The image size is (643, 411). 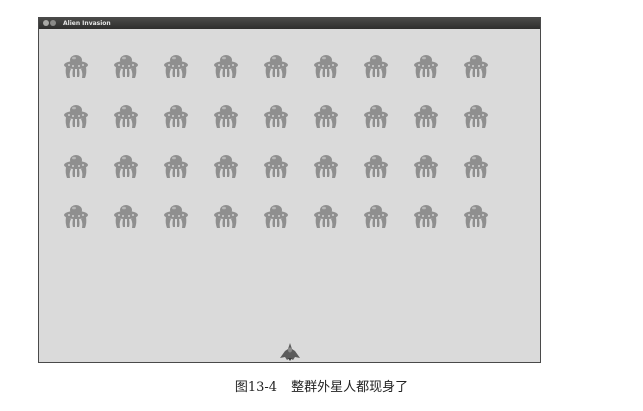 I want to click on caption-text: 整群外星人都现身了, so click(x=350, y=387).